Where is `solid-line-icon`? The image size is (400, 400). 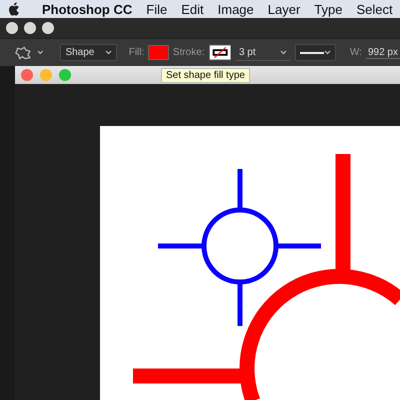 solid-line-icon is located at coordinates (312, 53).